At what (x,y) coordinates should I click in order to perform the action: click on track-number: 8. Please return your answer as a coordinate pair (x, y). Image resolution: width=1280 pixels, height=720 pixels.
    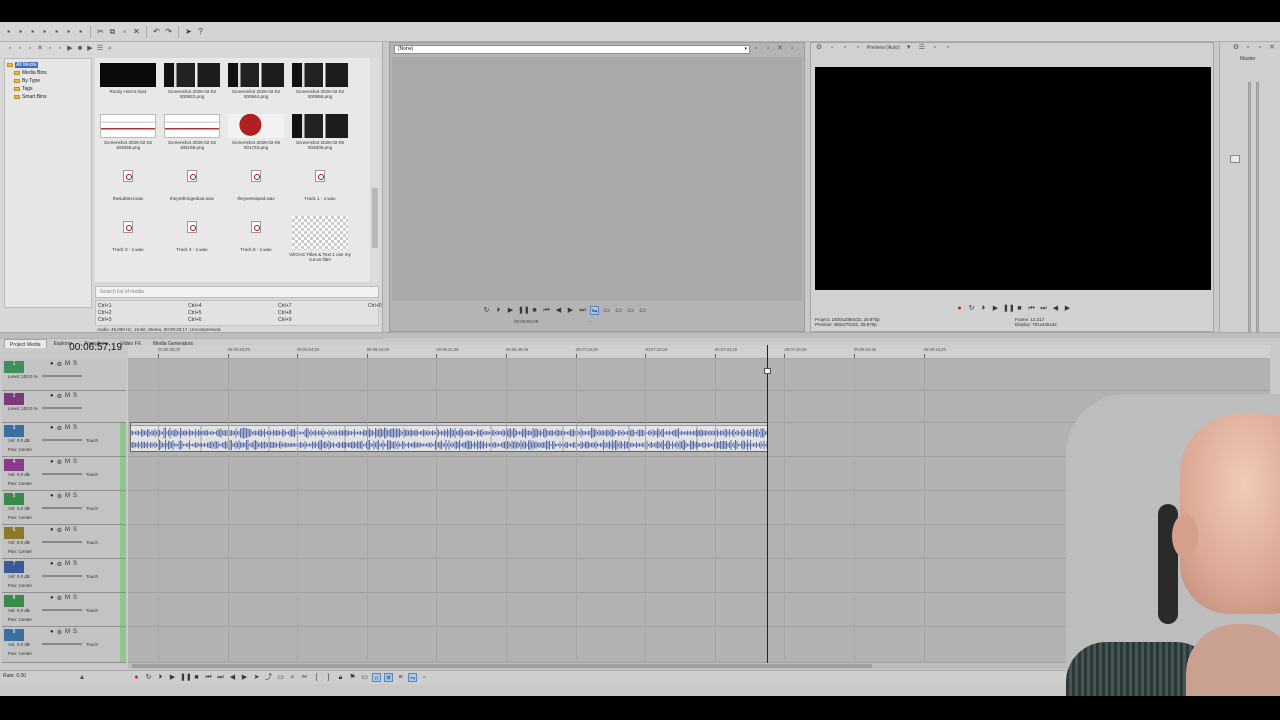
    Looking at the image, I should click on (14, 601).